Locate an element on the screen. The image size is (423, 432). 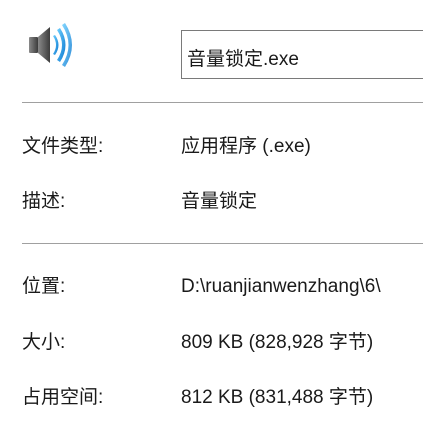
file-type-label: 文件类型: is located at coordinates (63, 146).